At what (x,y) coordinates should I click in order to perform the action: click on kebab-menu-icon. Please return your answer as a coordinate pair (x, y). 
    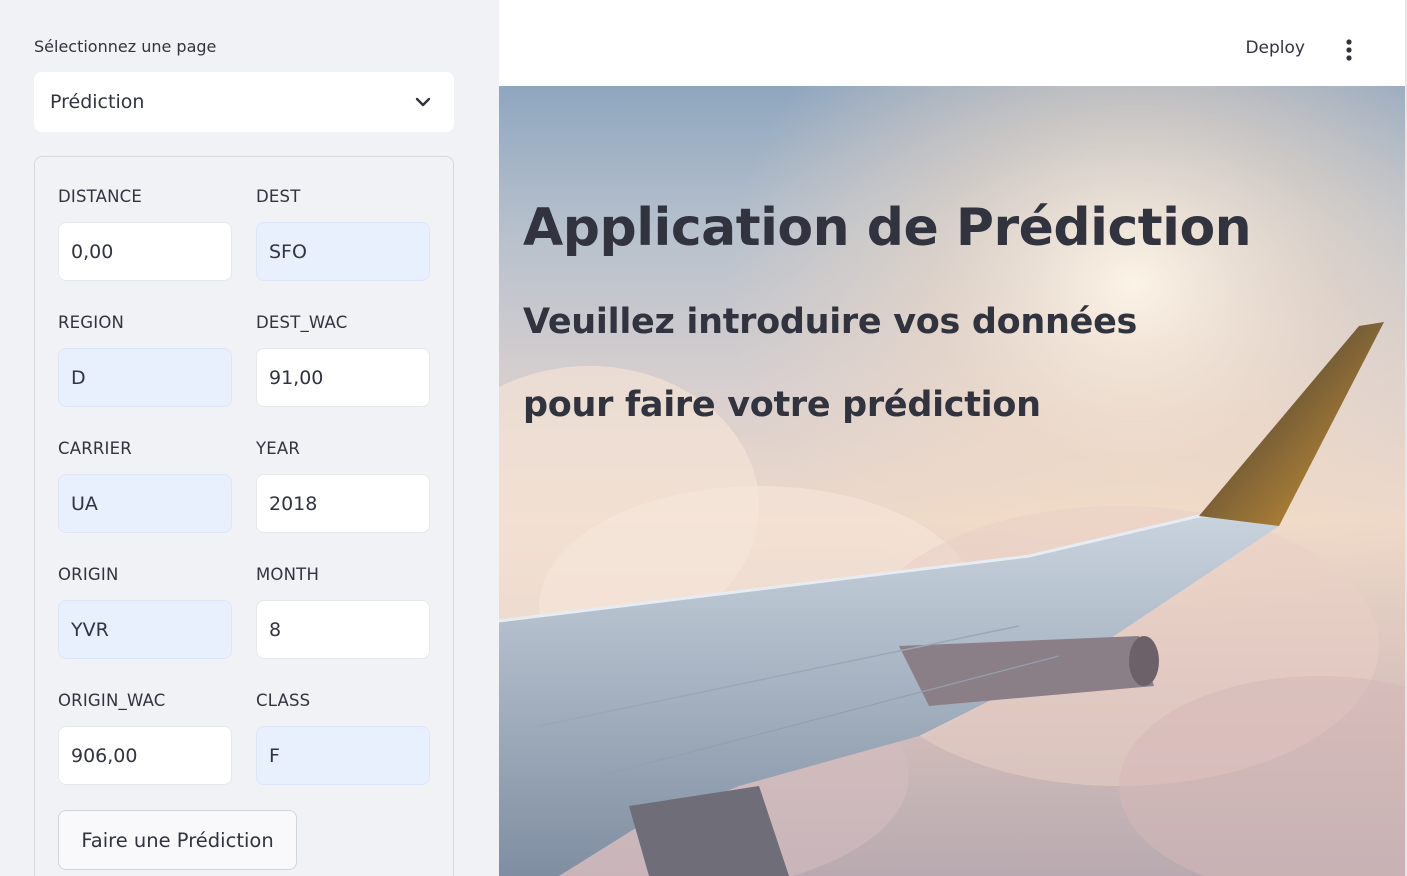
    Looking at the image, I should click on (1349, 50).